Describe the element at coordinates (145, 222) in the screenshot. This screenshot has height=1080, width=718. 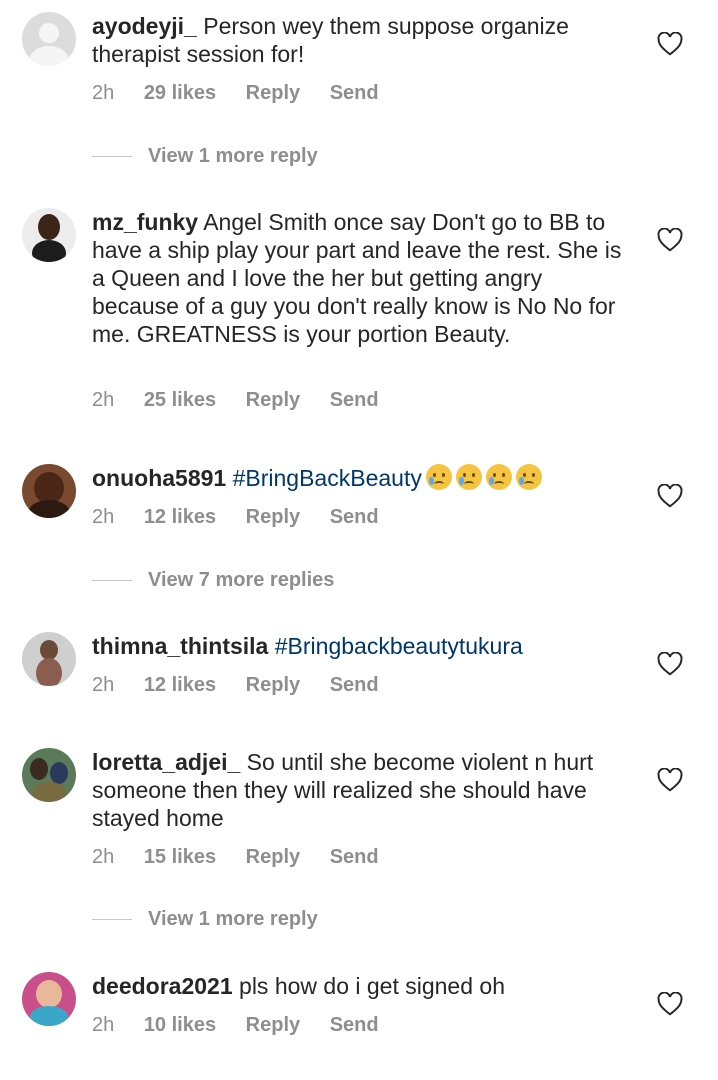
I see `username: mz_funky` at that location.